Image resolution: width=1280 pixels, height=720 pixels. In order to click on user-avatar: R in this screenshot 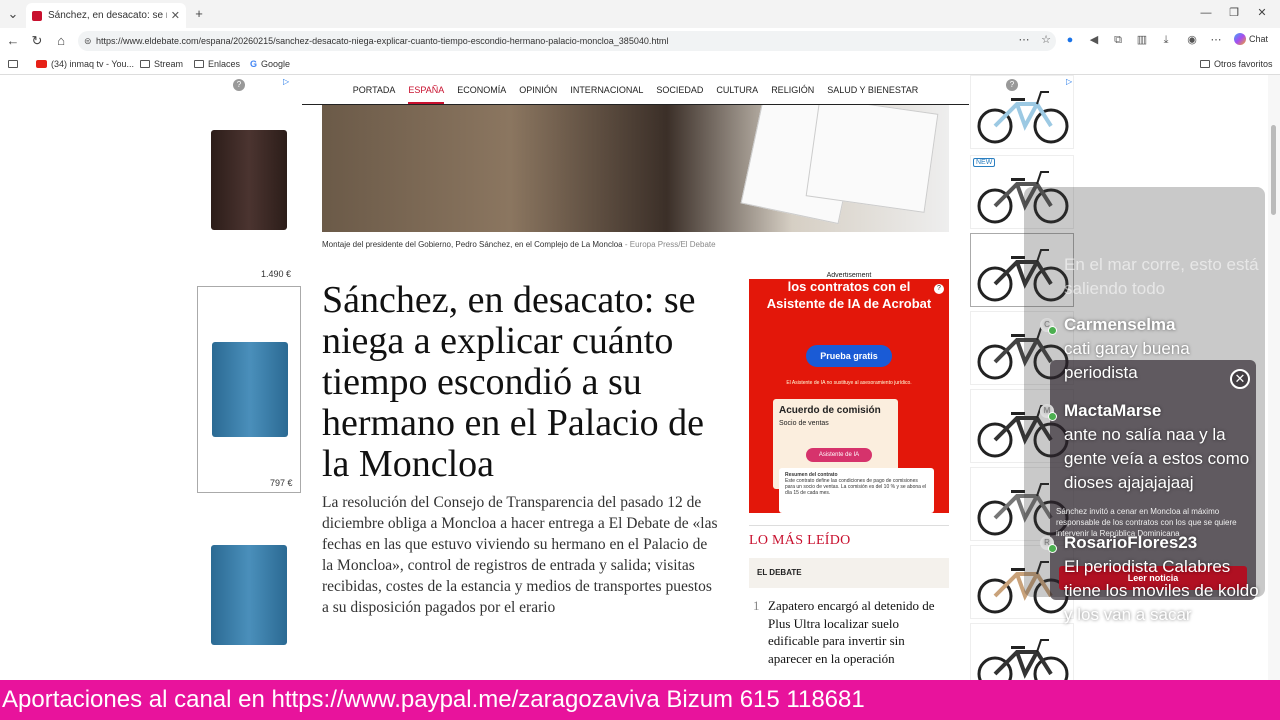, I will do `click(1048, 544)`.